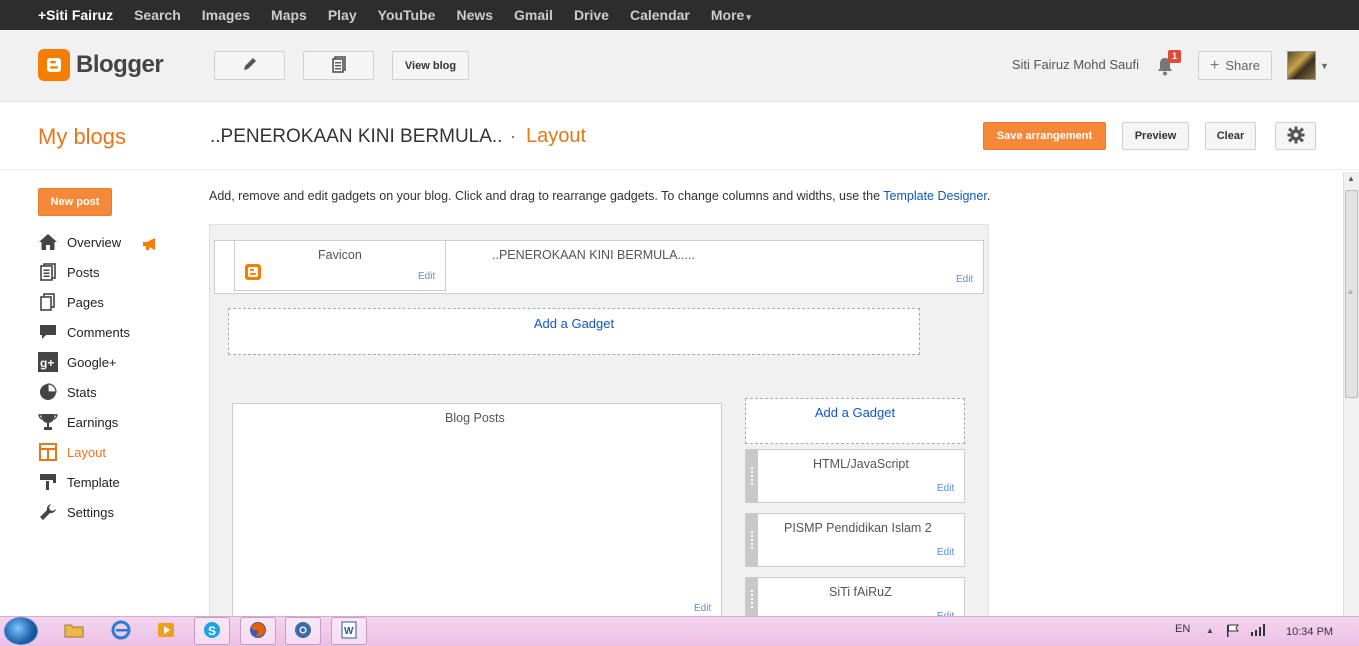 This screenshot has width=1359, height=646. I want to click on gear-icon, so click(1296, 136).